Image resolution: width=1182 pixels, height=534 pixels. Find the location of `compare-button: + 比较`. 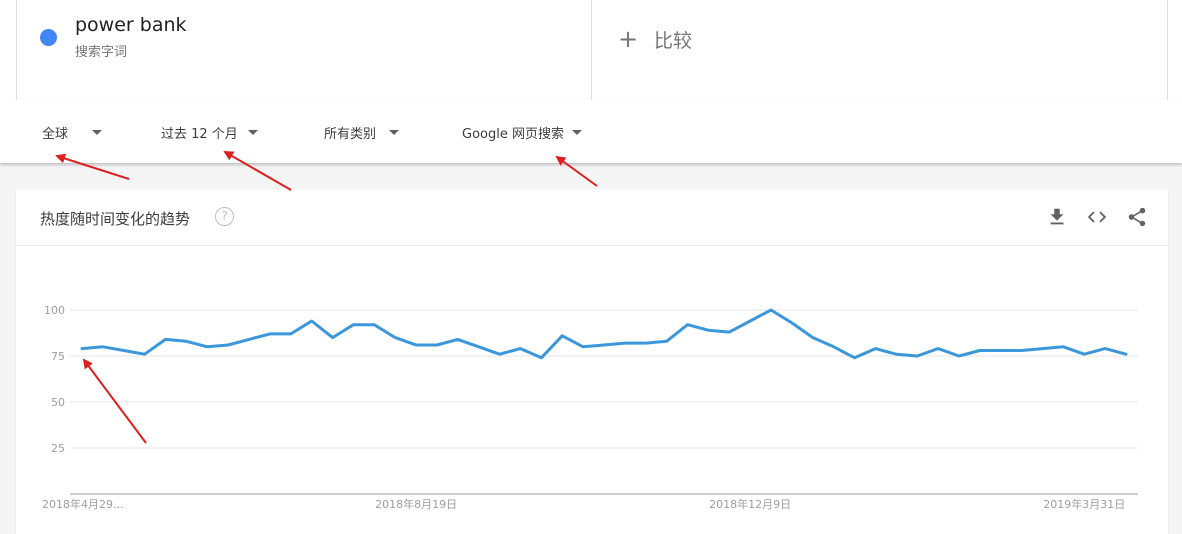

compare-button: + 比较 is located at coordinates (655, 39).